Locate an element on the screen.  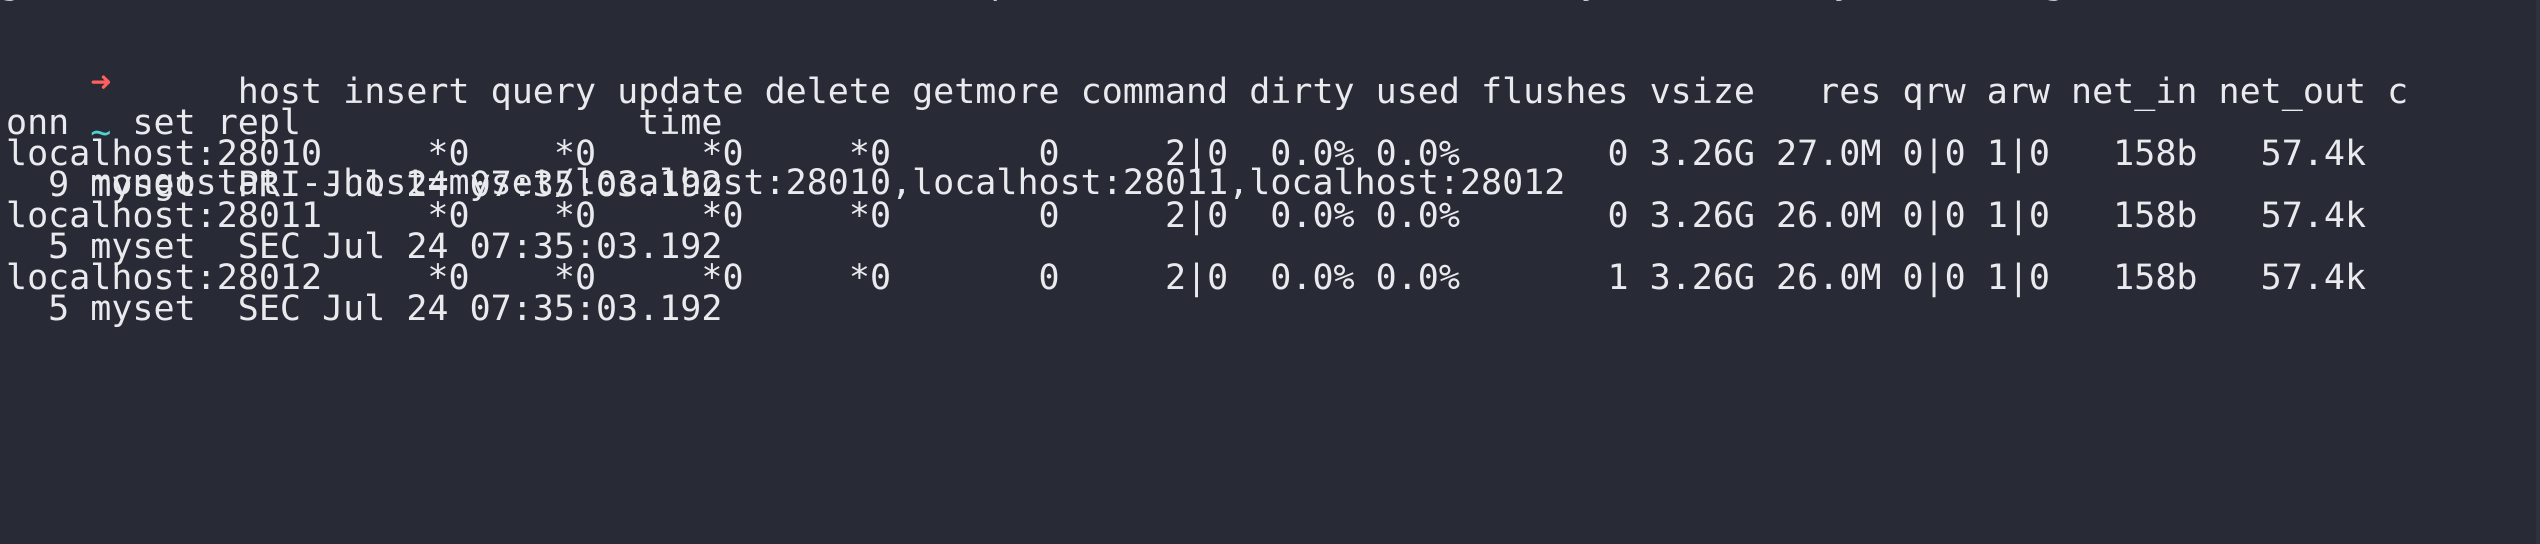
terminal-scroll-edge is located at coordinates (2538, 272).